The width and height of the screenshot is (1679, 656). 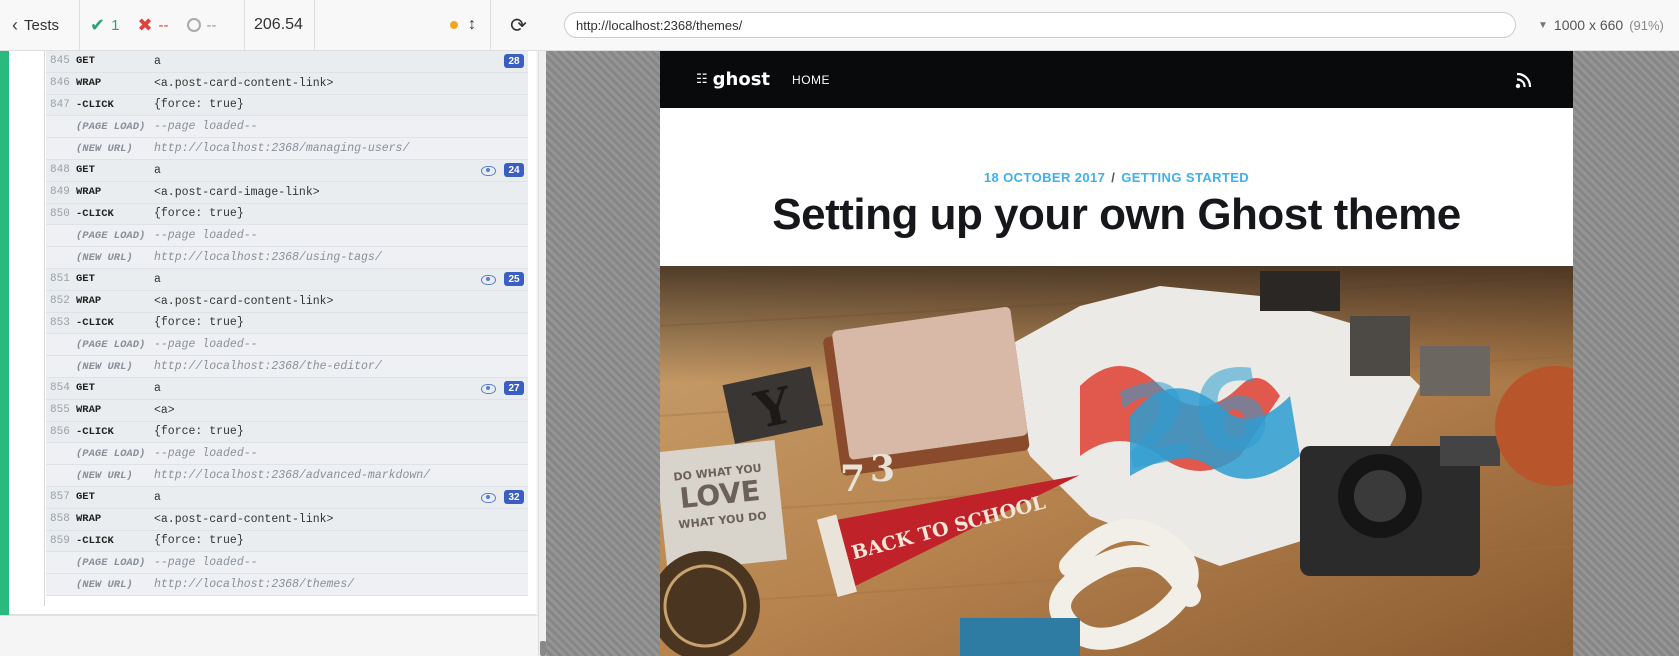 What do you see at coordinates (60, 410) in the screenshot?
I see `command-number: 855` at bounding box center [60, 410].